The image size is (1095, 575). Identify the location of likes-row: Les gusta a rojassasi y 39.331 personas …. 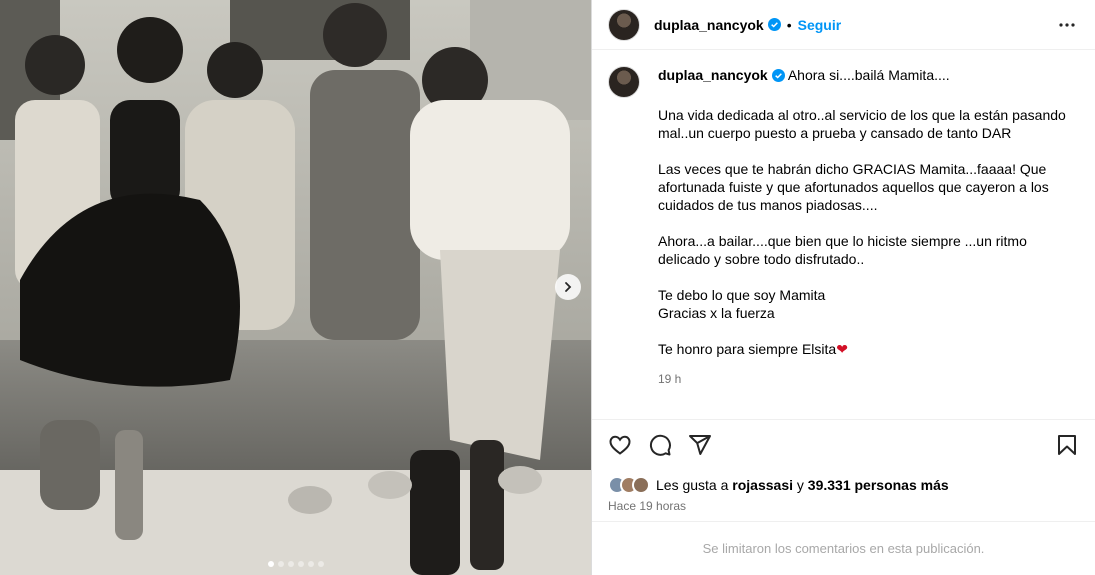
(843, 482).